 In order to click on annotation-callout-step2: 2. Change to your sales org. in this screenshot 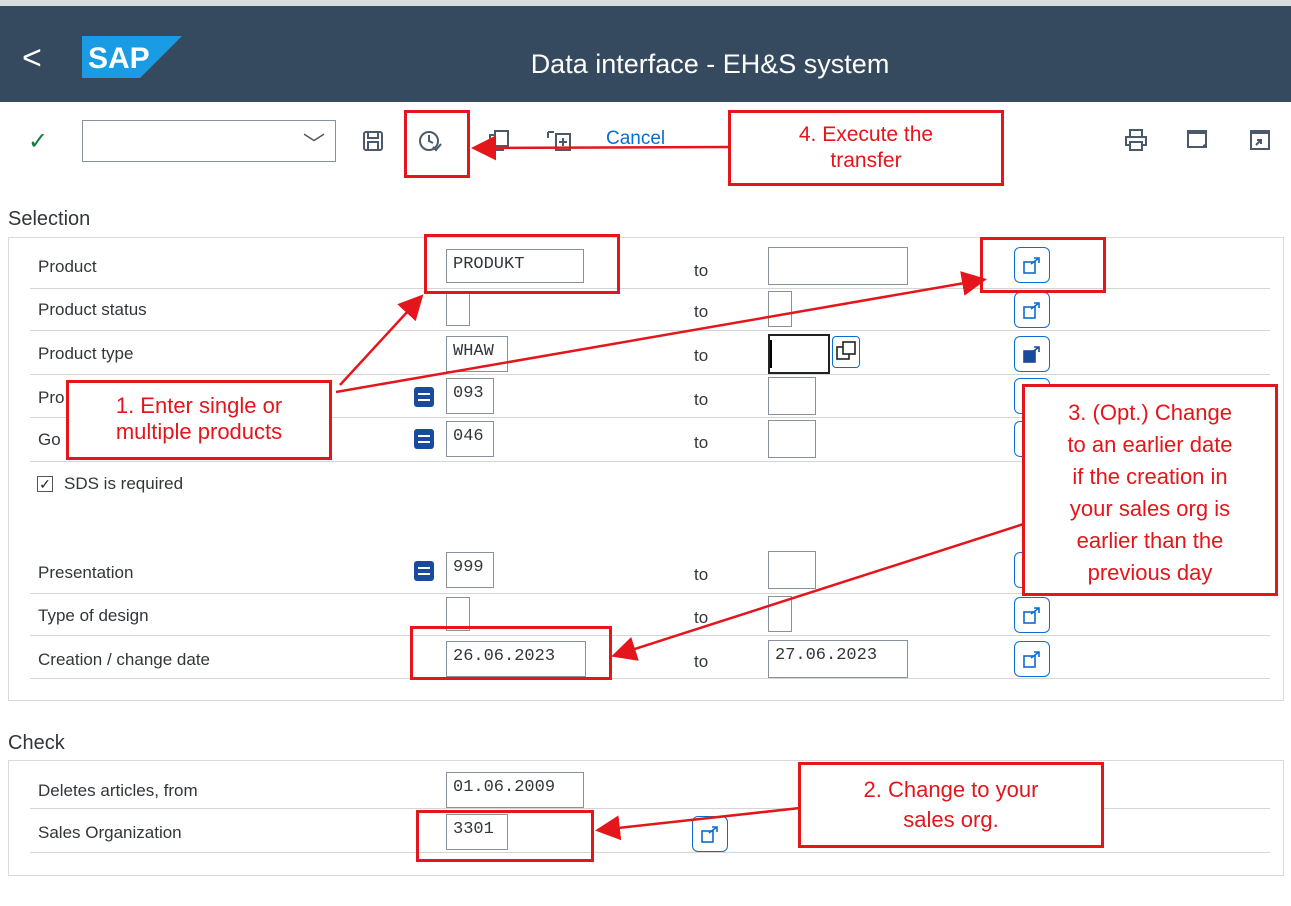, I will do `click(951, 805)`.